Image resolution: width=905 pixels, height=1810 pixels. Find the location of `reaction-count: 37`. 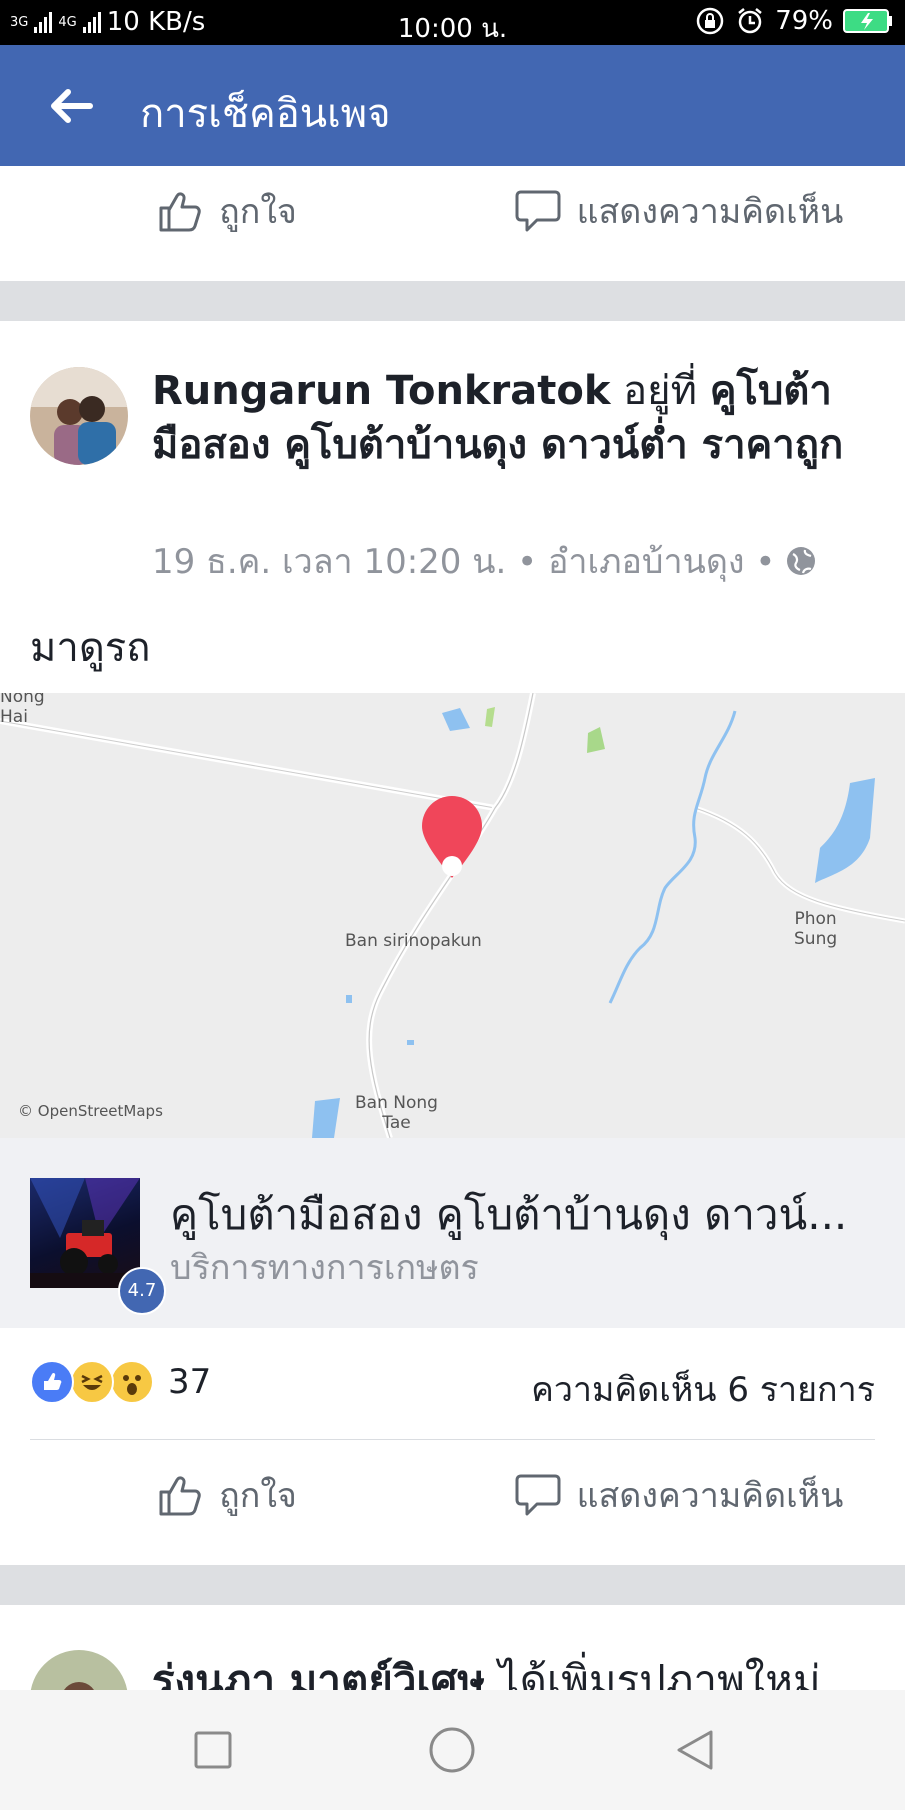

reaction-count: 37 is located at coordinates (190, 1382).